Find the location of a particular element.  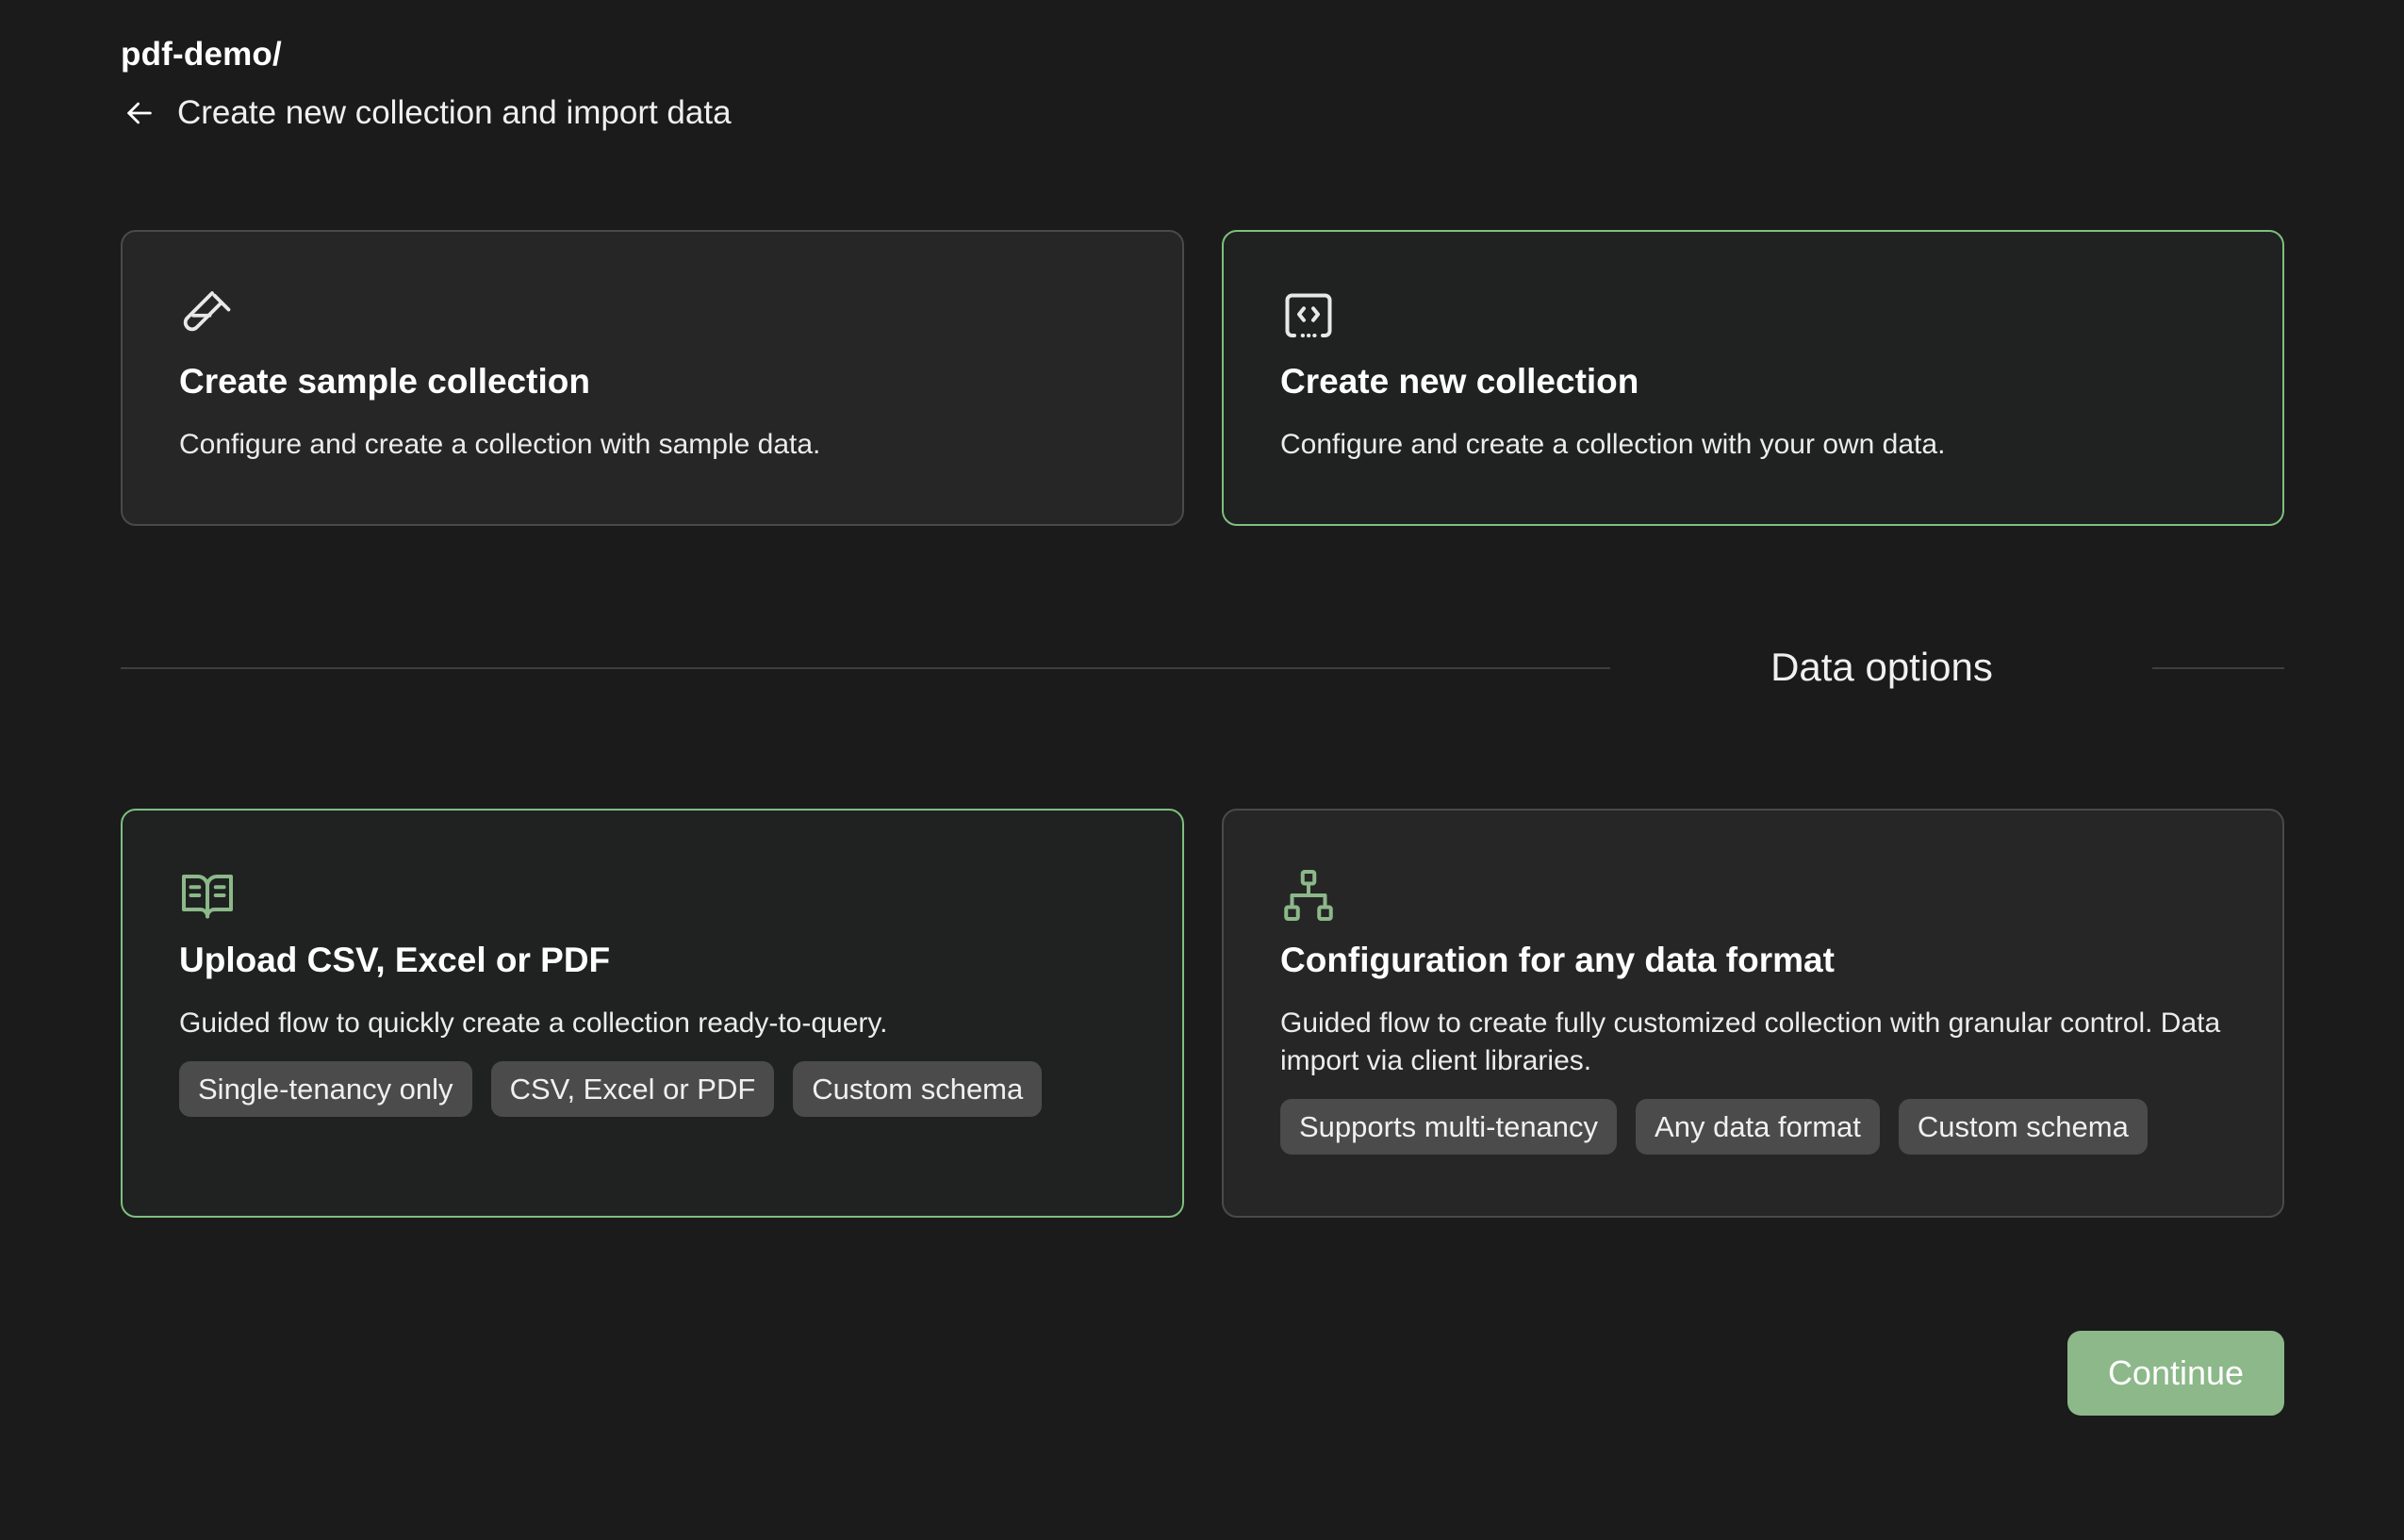

page-title: Create new collection and import data is located at coordinates (454, 112).